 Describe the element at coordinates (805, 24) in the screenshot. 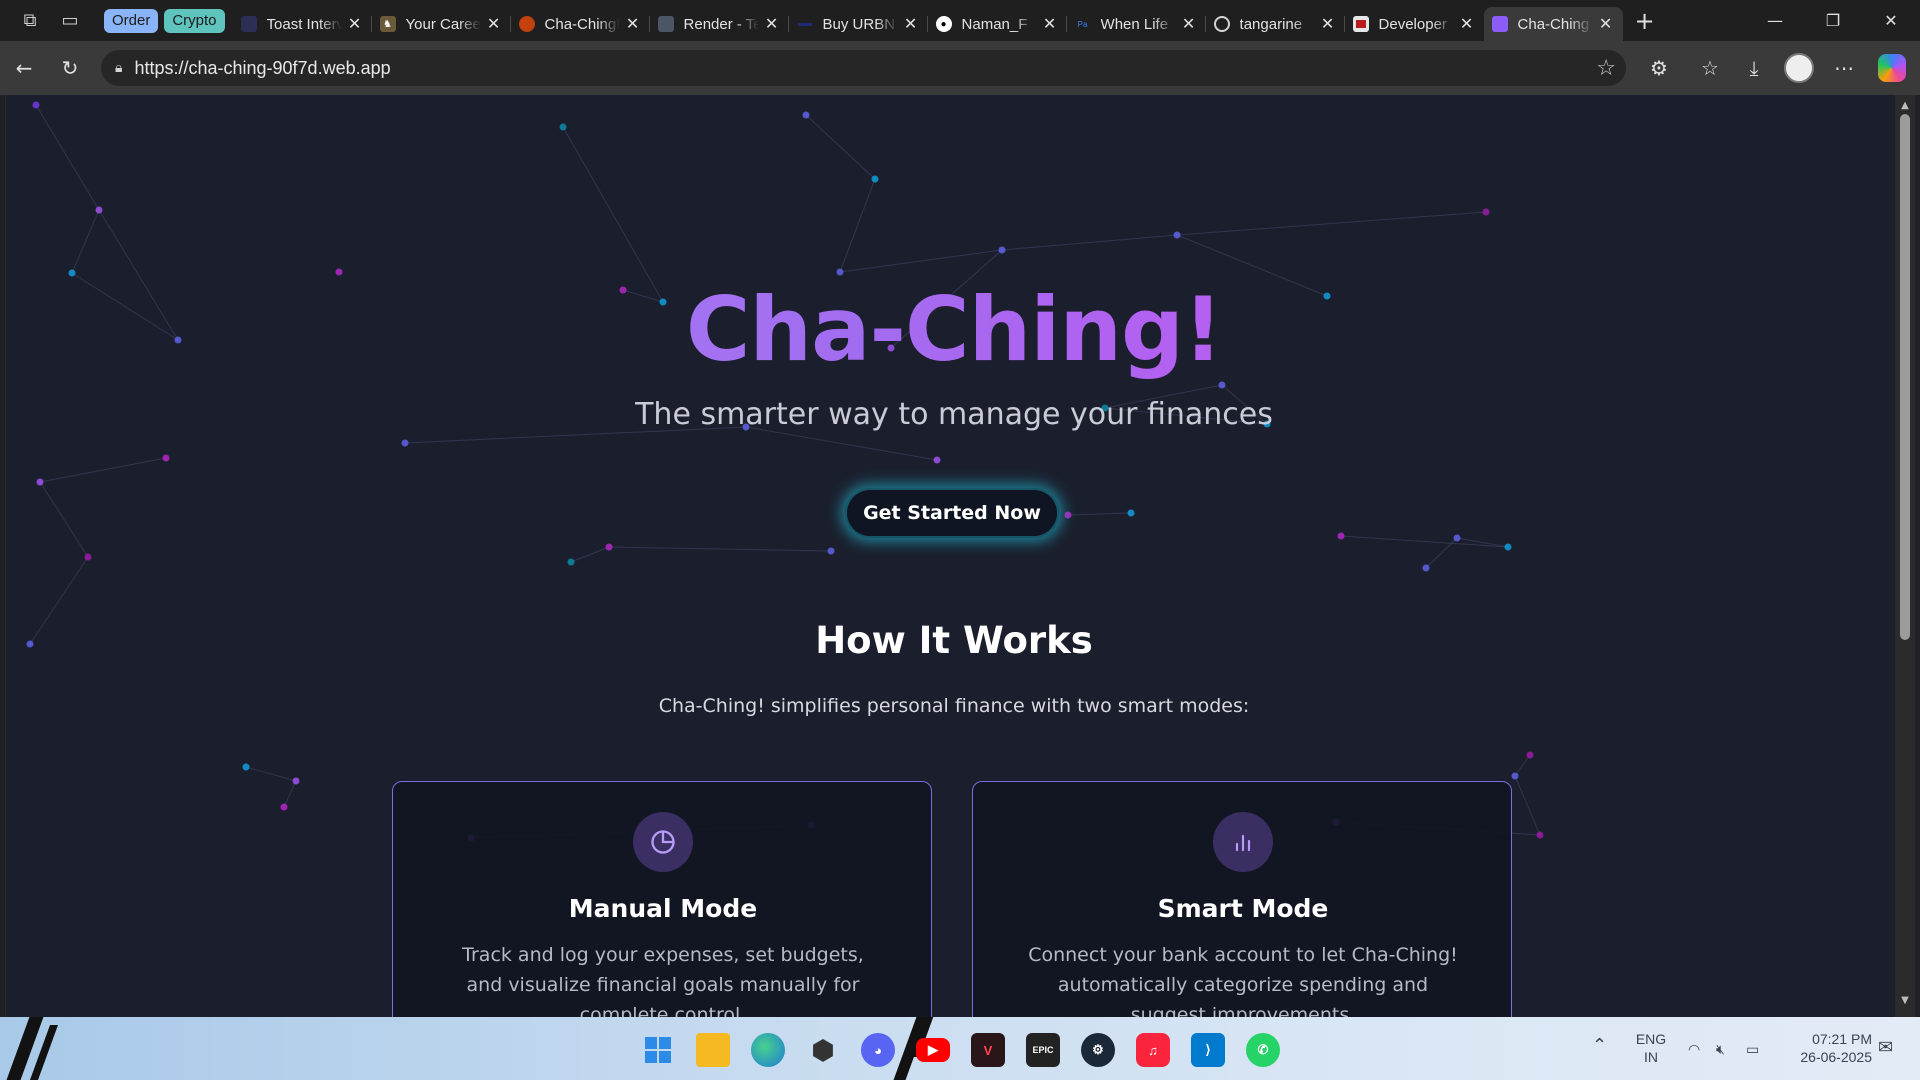

I see `dash-icon` at that location.